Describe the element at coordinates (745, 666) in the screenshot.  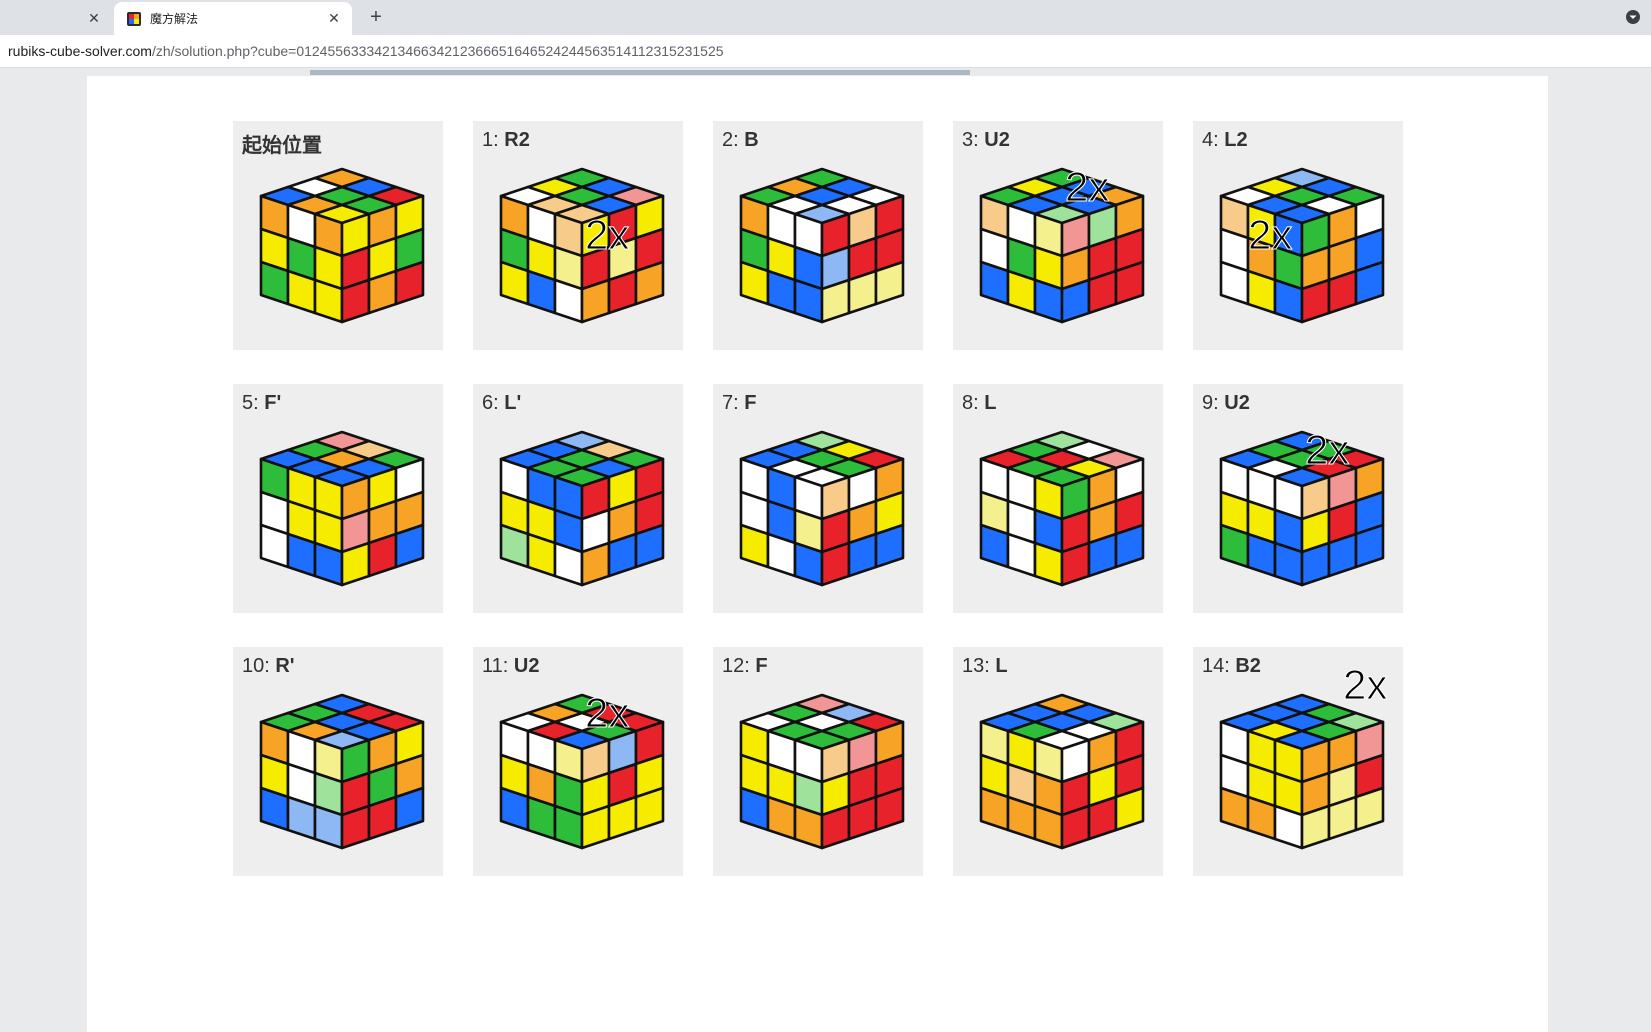
I see `step-label: 12: F` at that location.